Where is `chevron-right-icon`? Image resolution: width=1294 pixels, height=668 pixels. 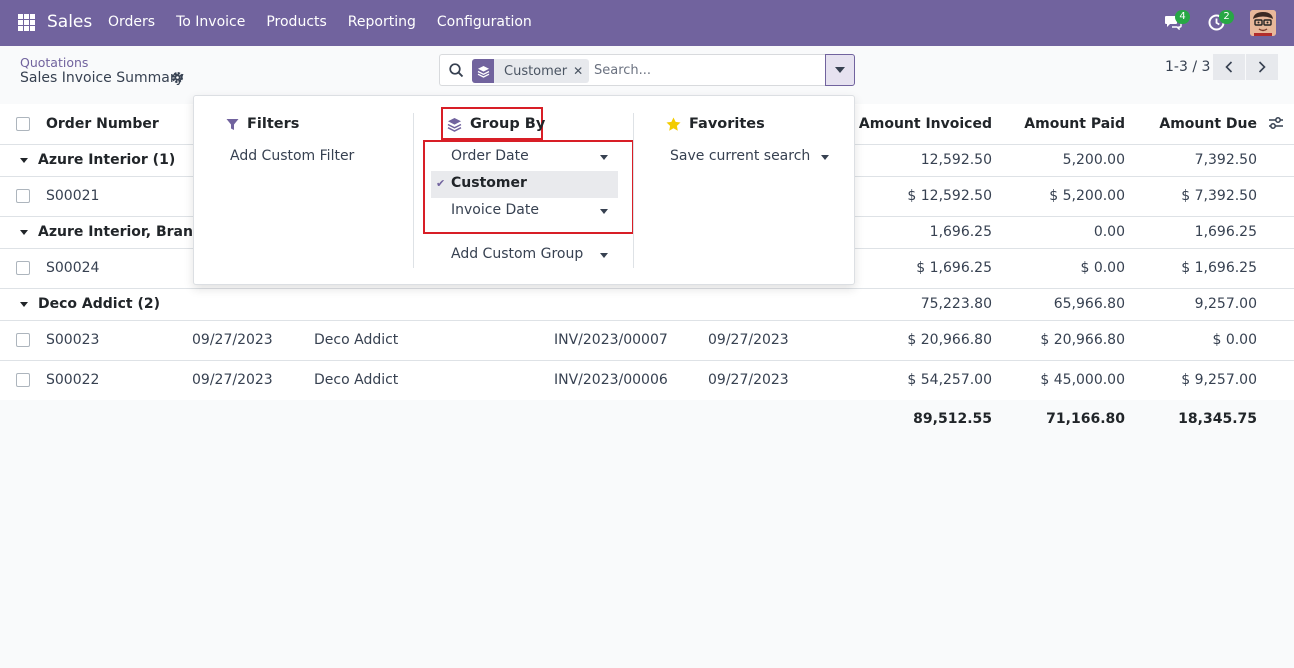 chevron-right-icon is located at coordinates (1262, 67).